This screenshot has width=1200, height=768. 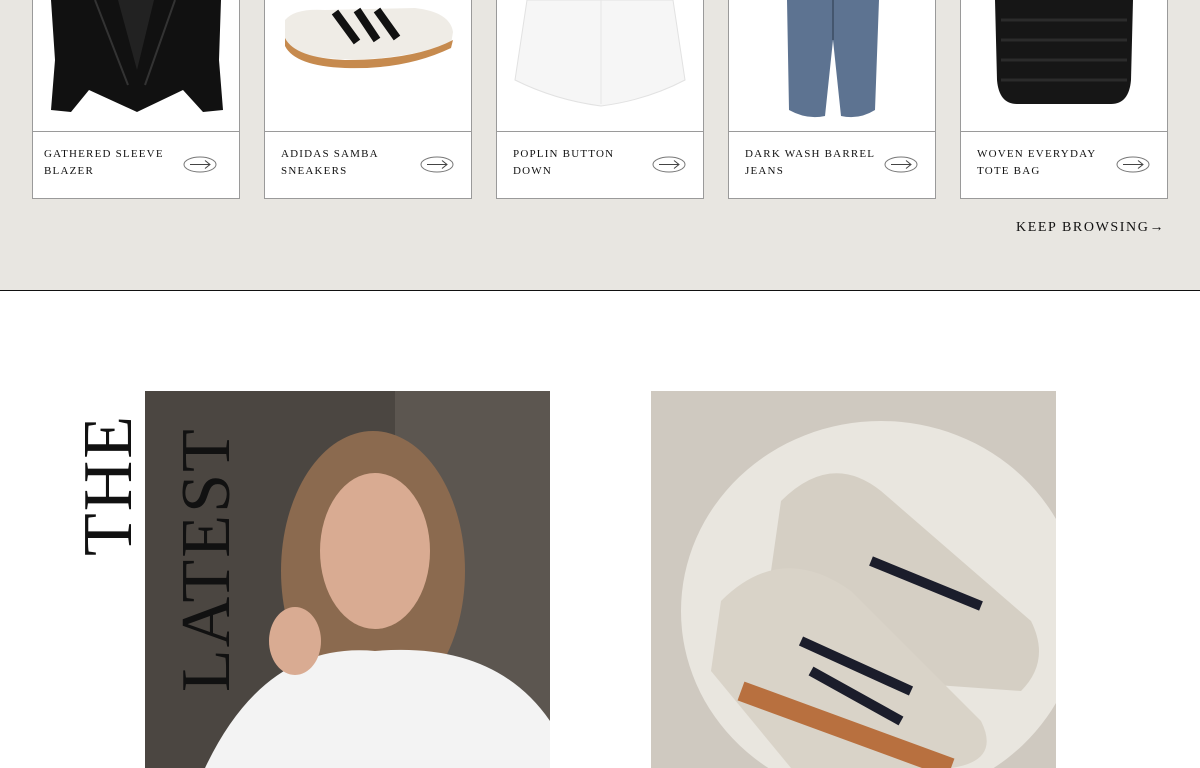 What do you see at coordinates (368, 66) in the screenshot?
I see `product-image-sneakers` at bounding box center [368, 66].